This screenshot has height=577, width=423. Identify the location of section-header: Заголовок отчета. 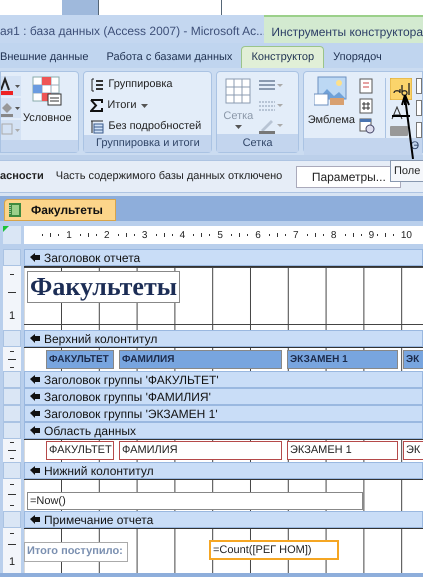
(223, 257).